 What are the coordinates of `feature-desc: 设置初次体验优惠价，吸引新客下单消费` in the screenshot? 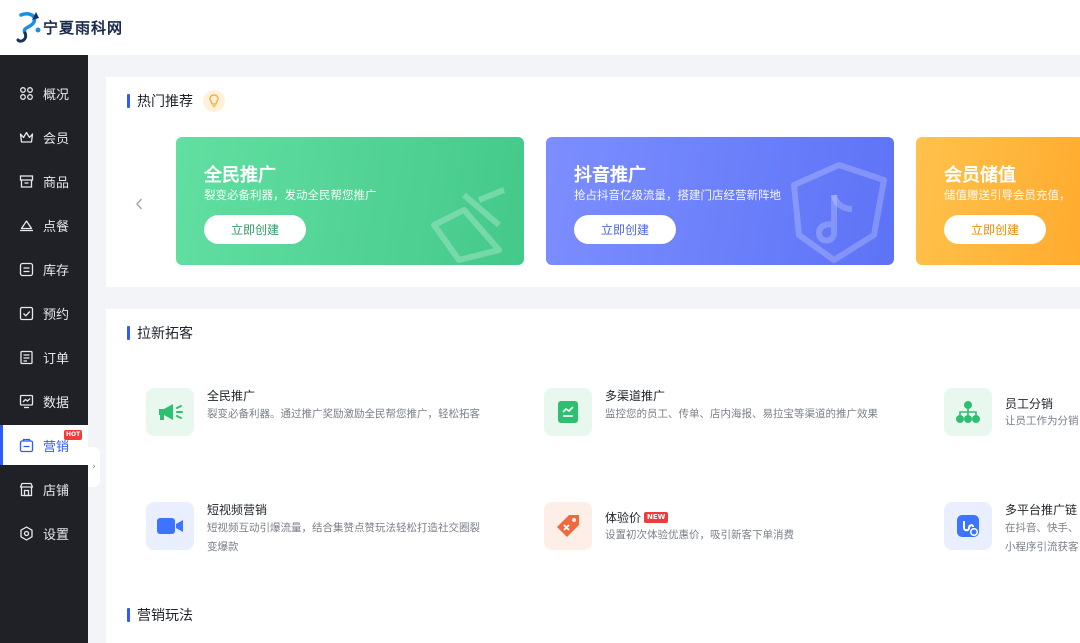 It's located at (699, 535).